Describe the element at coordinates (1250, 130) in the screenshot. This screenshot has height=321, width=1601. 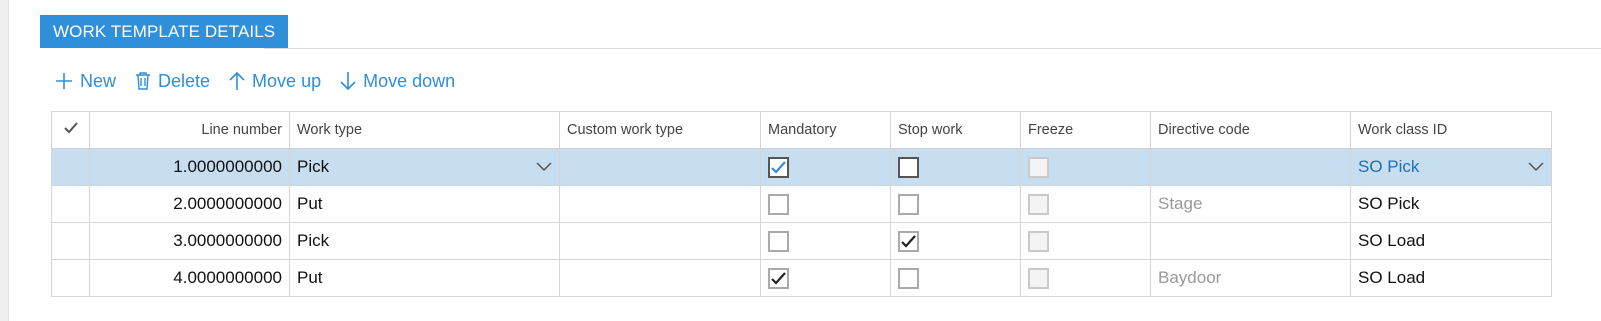
I see `col-directive-code: Directive code` at that location.